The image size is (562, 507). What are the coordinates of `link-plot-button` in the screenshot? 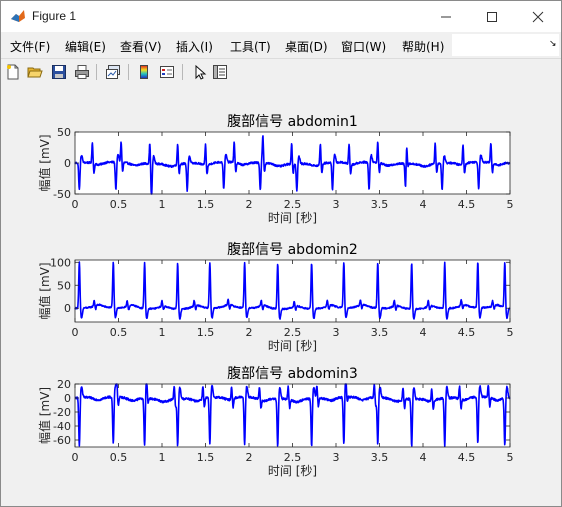 It's located at (113, 72).